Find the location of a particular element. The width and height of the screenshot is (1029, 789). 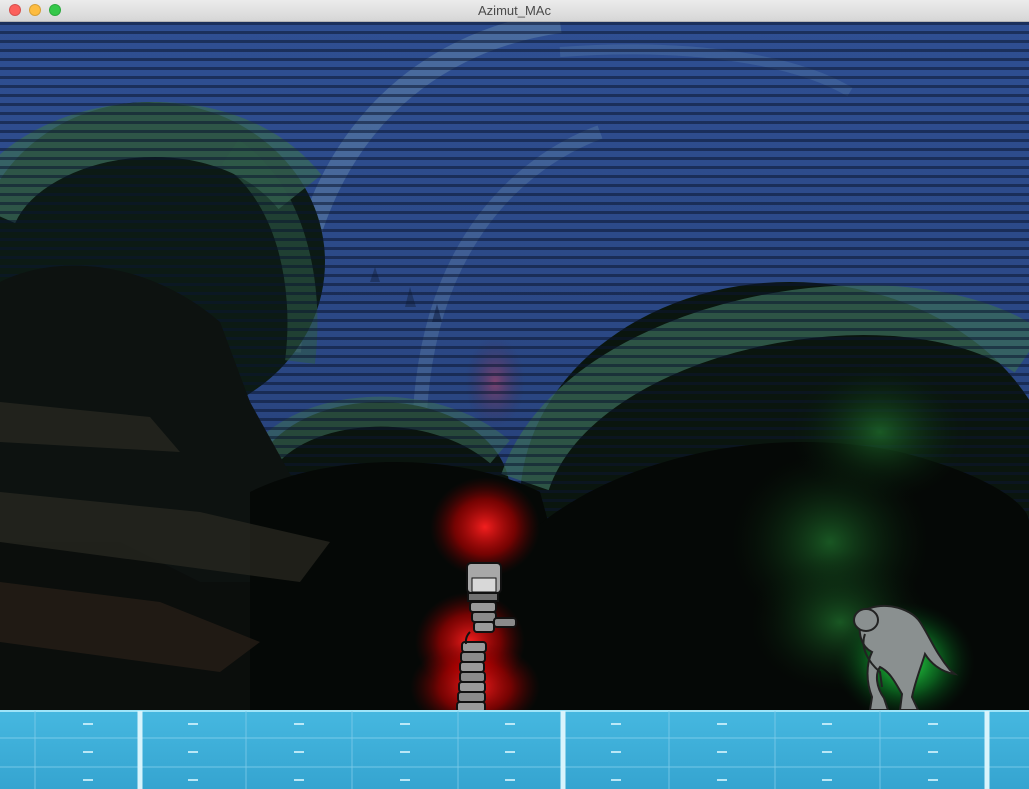

window-title: Azimut_MAc is located at coordinates (514, 10).